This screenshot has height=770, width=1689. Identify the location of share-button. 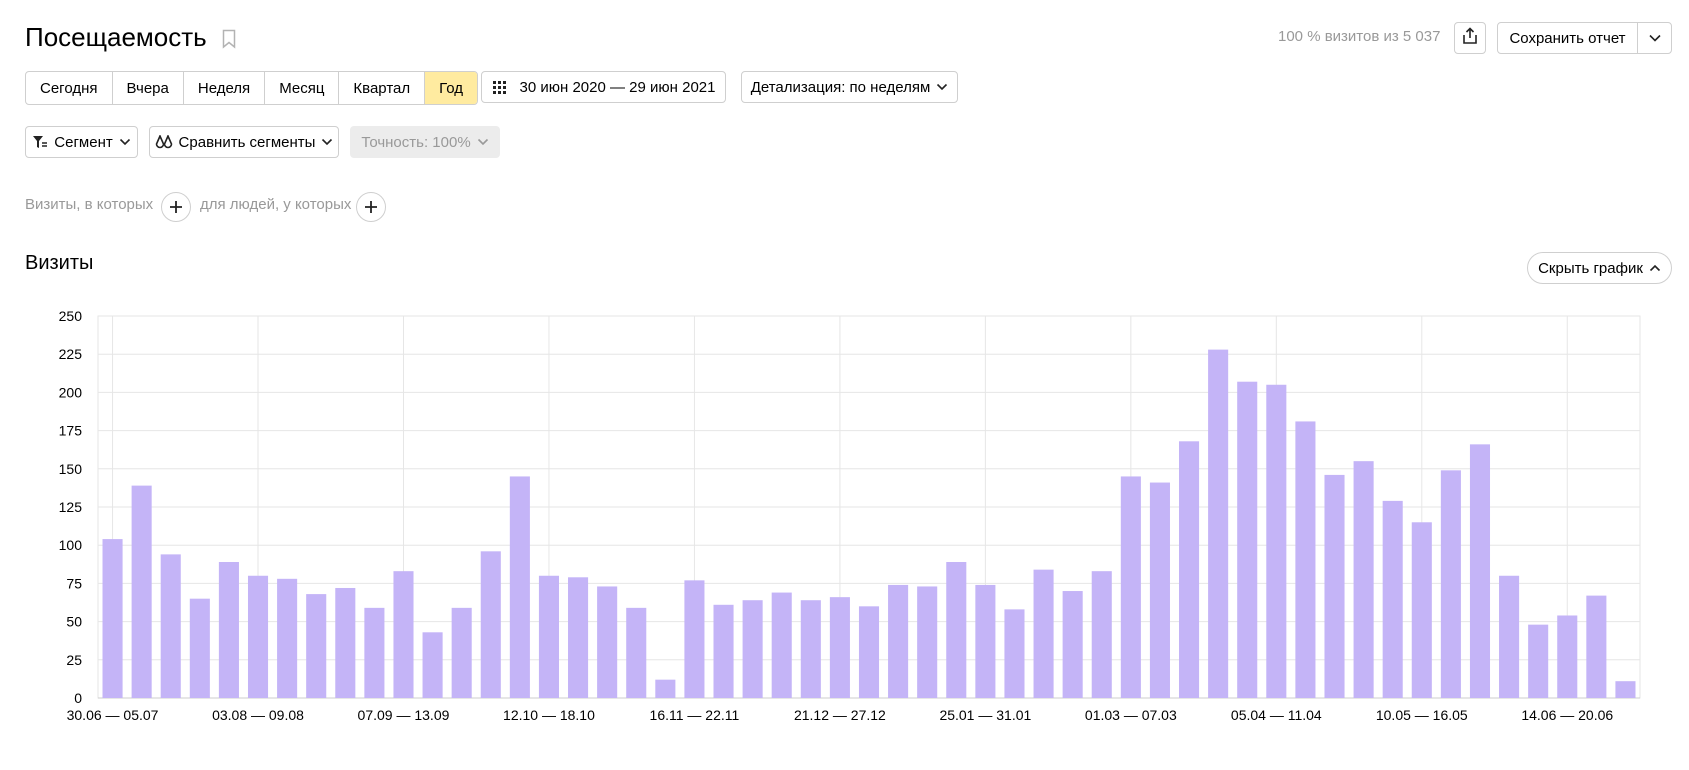
(1470, 38).